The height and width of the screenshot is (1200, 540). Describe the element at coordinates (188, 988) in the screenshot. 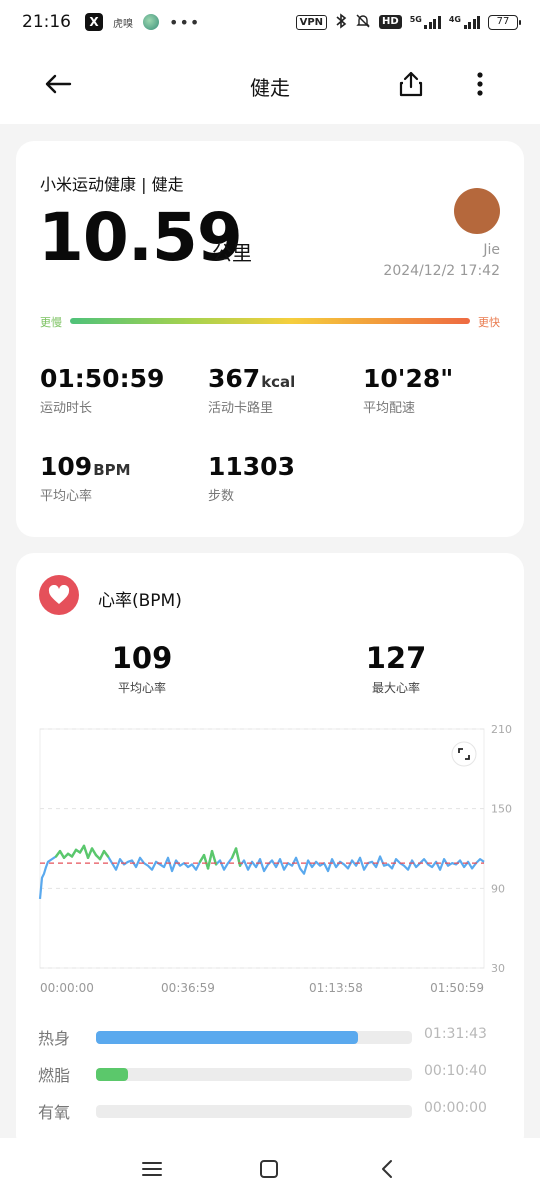

I see `x-tick-label: 00:36:59` at that location.